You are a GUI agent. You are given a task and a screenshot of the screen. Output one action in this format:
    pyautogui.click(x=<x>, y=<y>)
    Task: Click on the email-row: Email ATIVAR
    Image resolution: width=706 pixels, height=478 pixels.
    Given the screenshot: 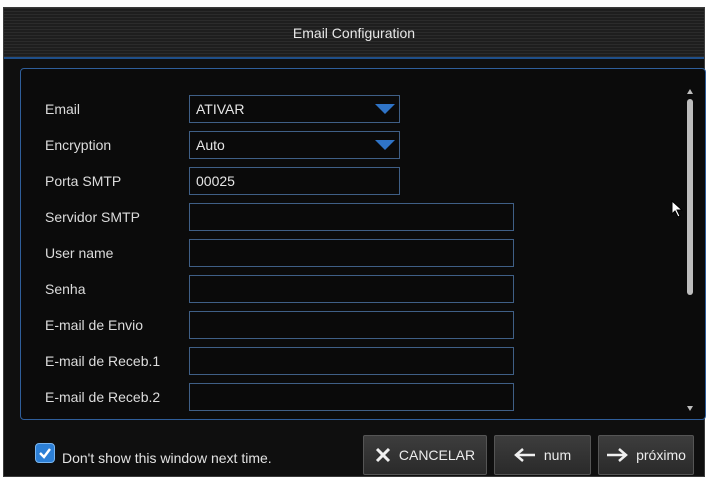 What is the action you would take?
    pyautogui.click(x=331, y=109)
    